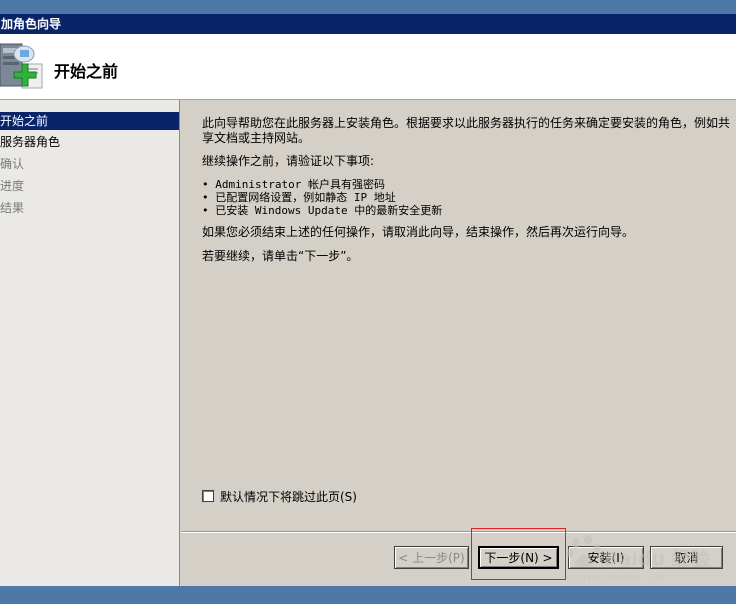 The image size is (736, 604). Describe the element at coordinates (288, 161) in the screenshot. I see `verify-heading: 继续操作之前，请验证以下事项:` at that location.